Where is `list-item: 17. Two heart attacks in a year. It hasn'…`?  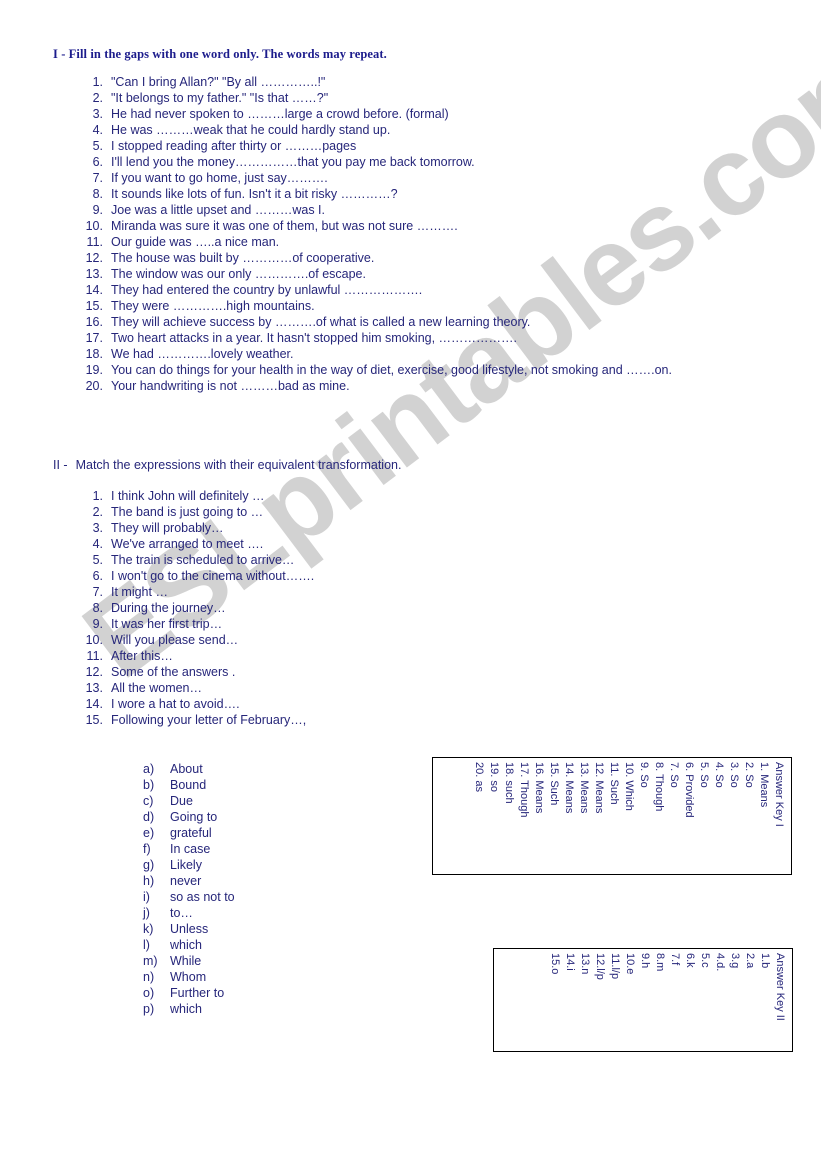
list-item: 17. Two heart attacks in a year. It hasn'… is located at coordinates (375, 338).